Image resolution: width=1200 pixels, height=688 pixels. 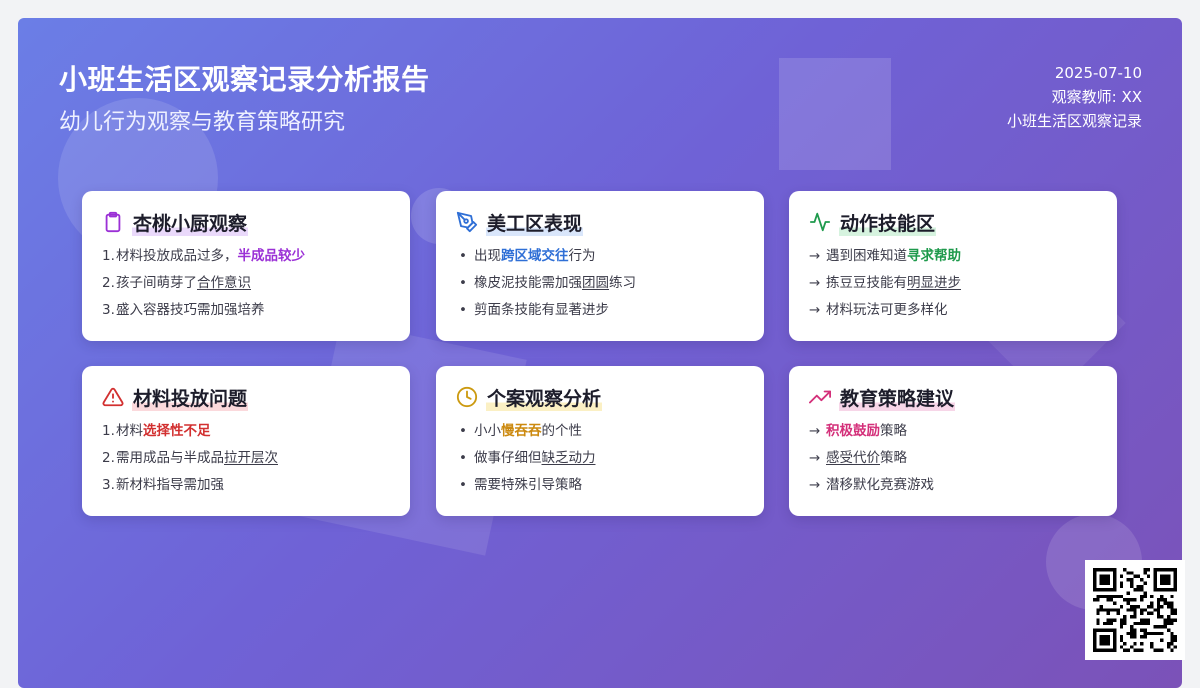 What do you see at coordinates (534, 310) in the screenshot?
I see `list-item: • 剪面条技能有显著进步` at bounding box center [534, 310].